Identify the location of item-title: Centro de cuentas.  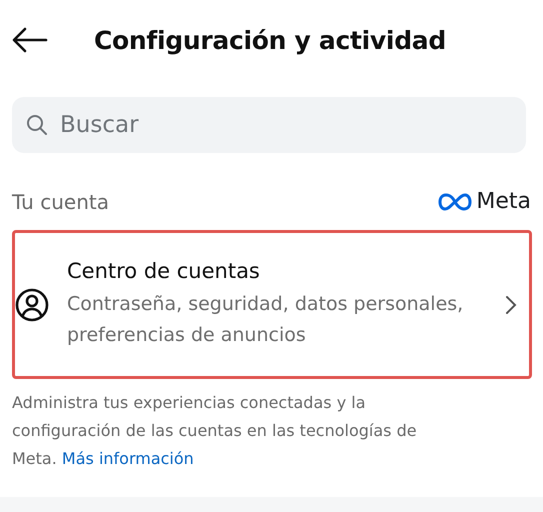
(164, 270).